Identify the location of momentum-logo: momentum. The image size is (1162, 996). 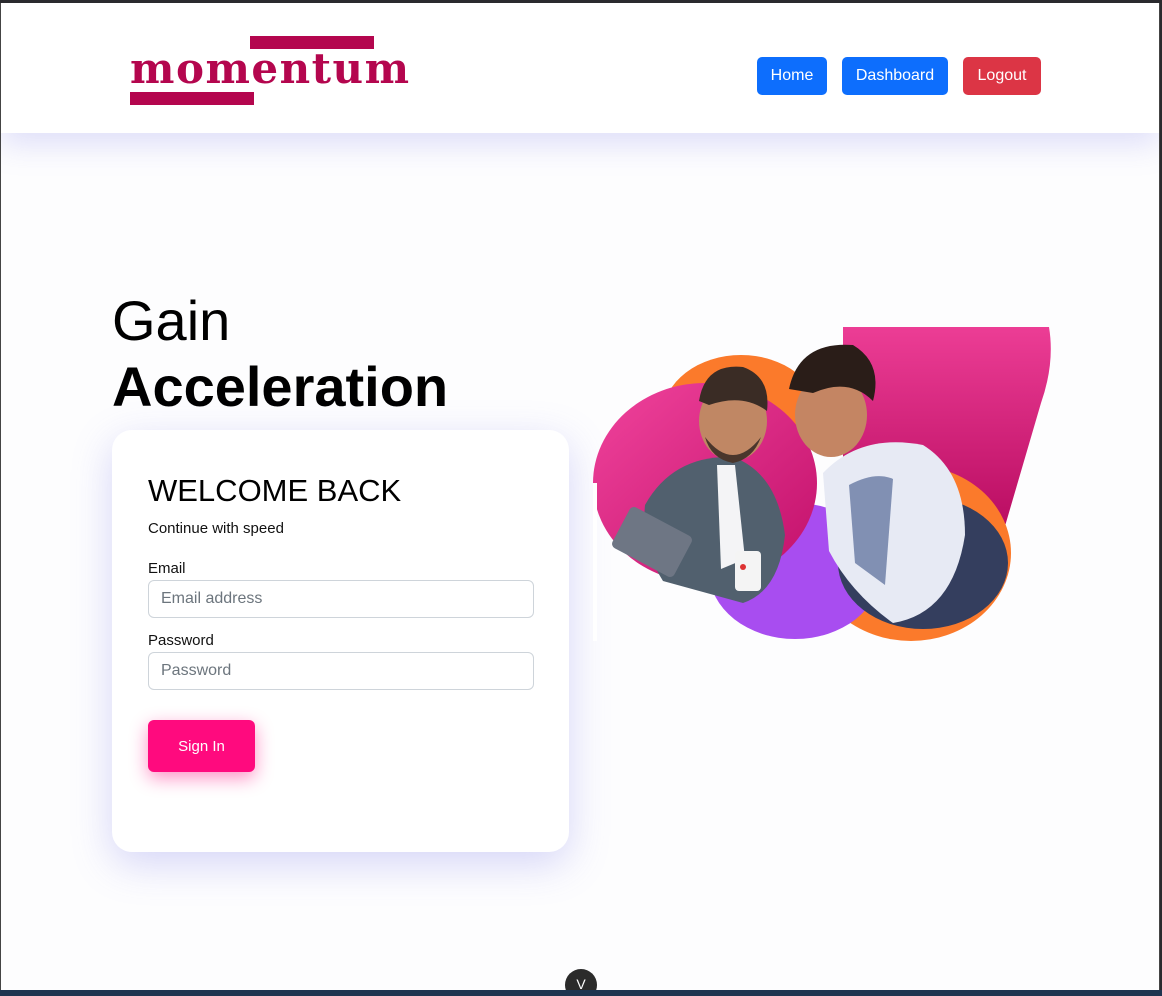
(269, 71).